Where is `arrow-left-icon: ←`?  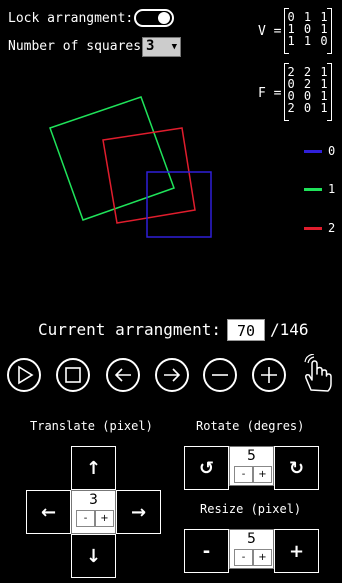 arrow-left-icon: ← is located at coordinates (48, 512).